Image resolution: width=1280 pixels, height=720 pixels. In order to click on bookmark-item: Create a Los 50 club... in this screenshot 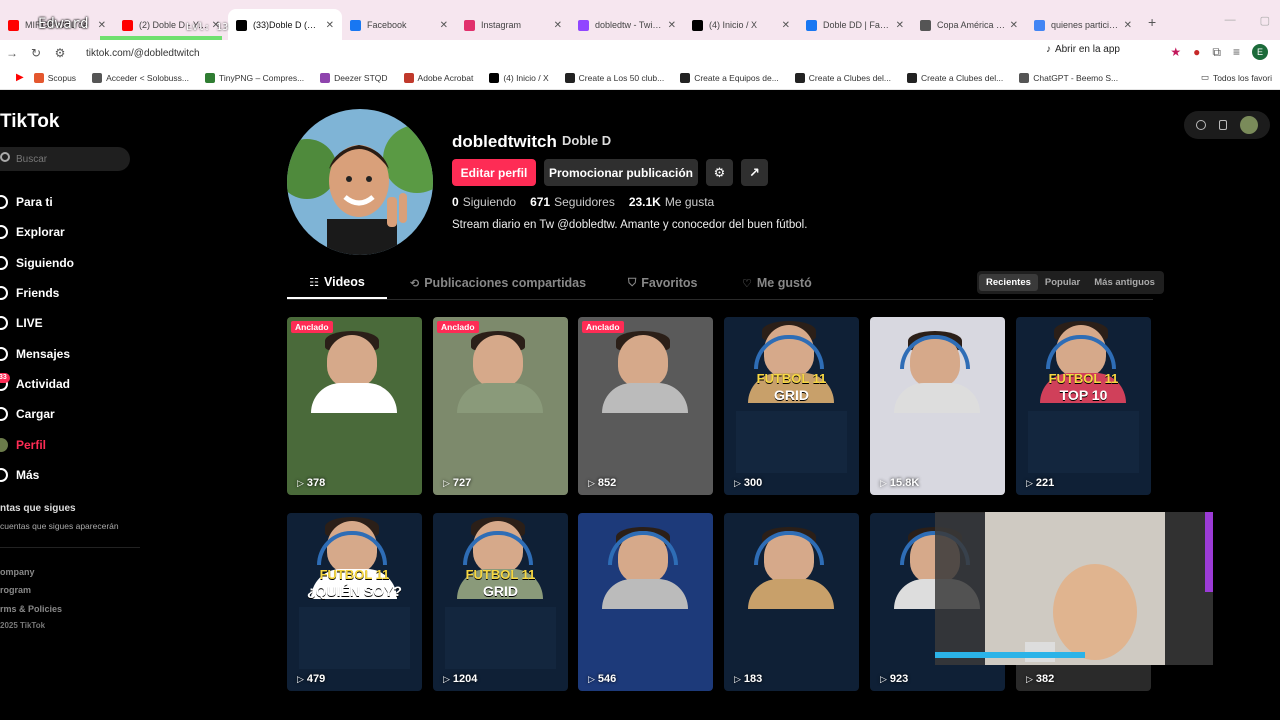, I will do `click(614, 77)`.